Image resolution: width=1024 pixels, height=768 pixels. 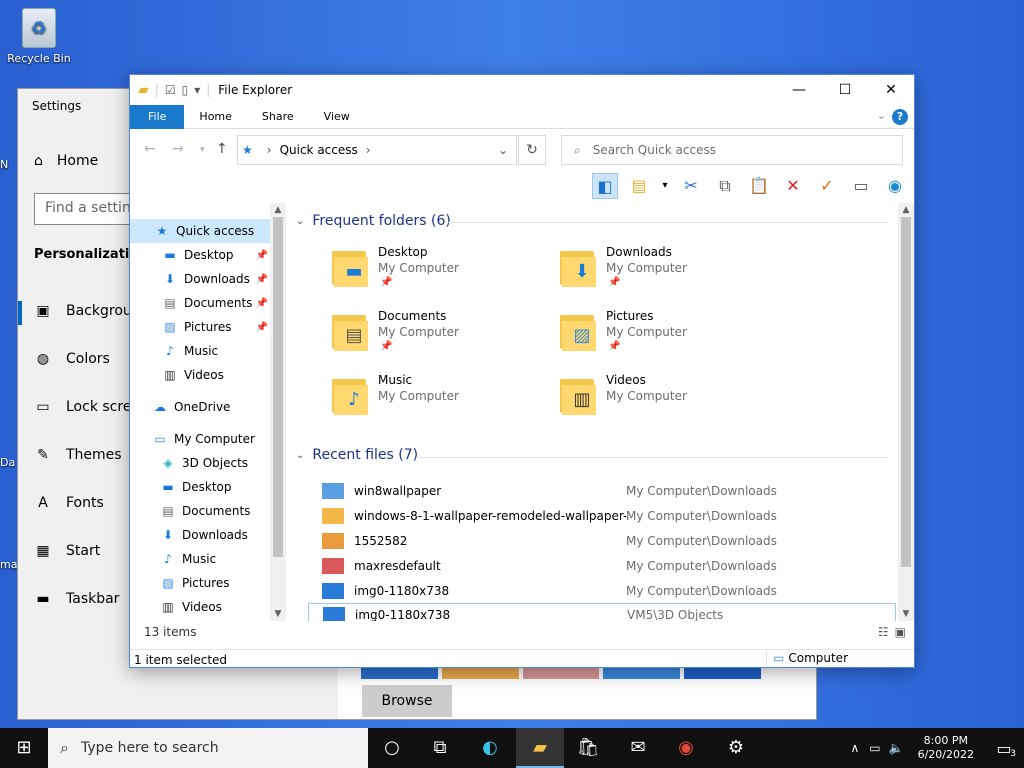 What do you see at coordinates (442, 339) in the screenshot?
I see `folder-tile-documents: ▤ Documents My Computer 📌` at bounding box center [442, 339].